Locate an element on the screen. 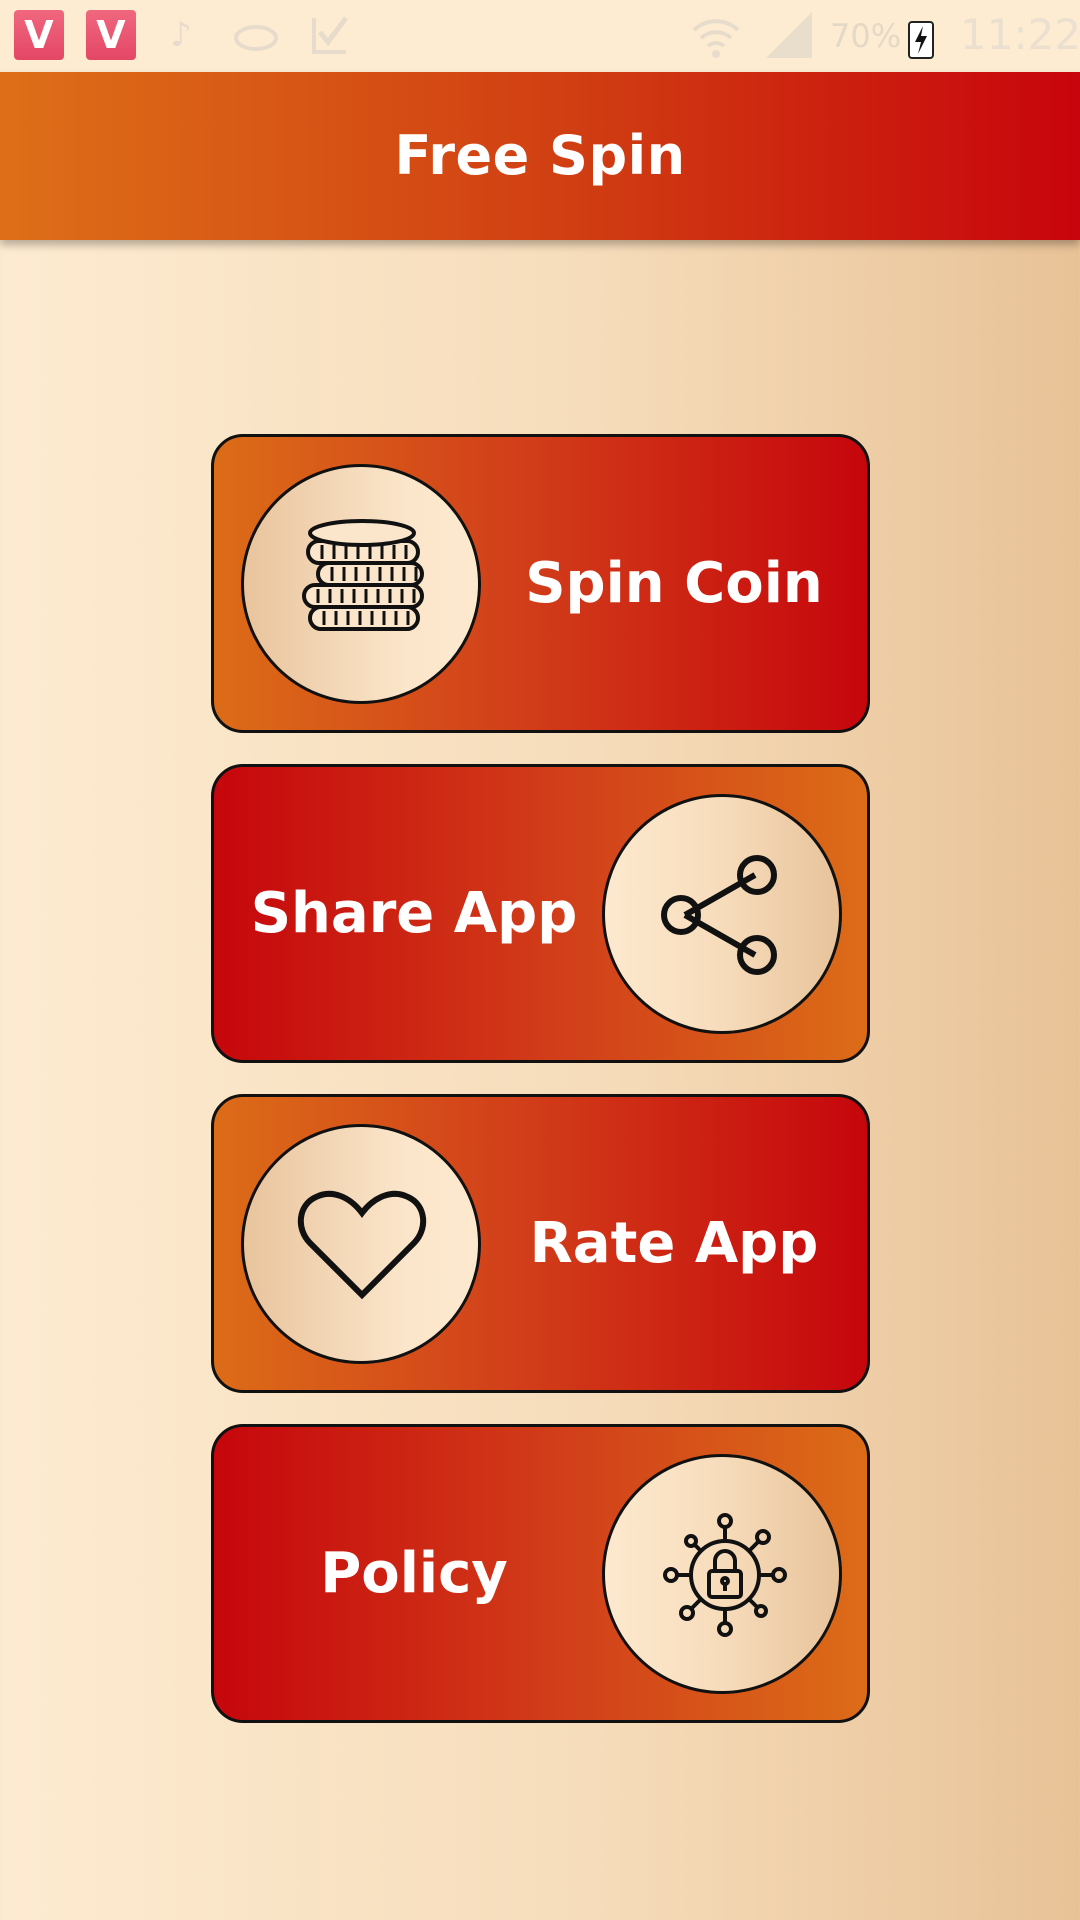 Image resolution: width=1080 pixels, height=1920 pixels. policy-label: Policy is located at coordinates (414, 1573).